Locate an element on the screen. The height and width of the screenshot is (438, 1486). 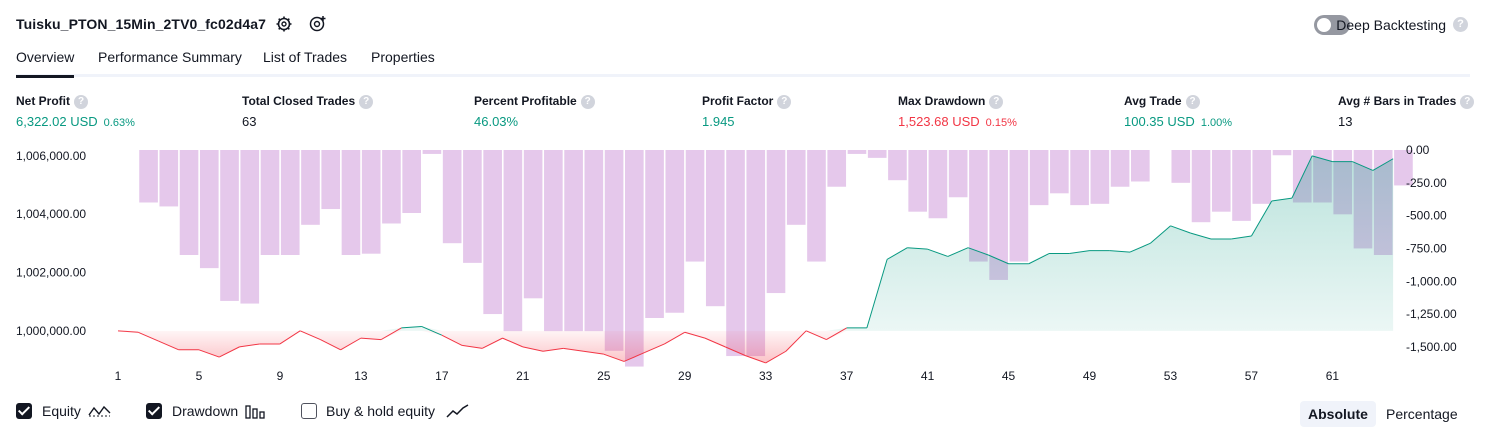
stat-label-text: Percent Profitable is located at coordinates (525, 101).